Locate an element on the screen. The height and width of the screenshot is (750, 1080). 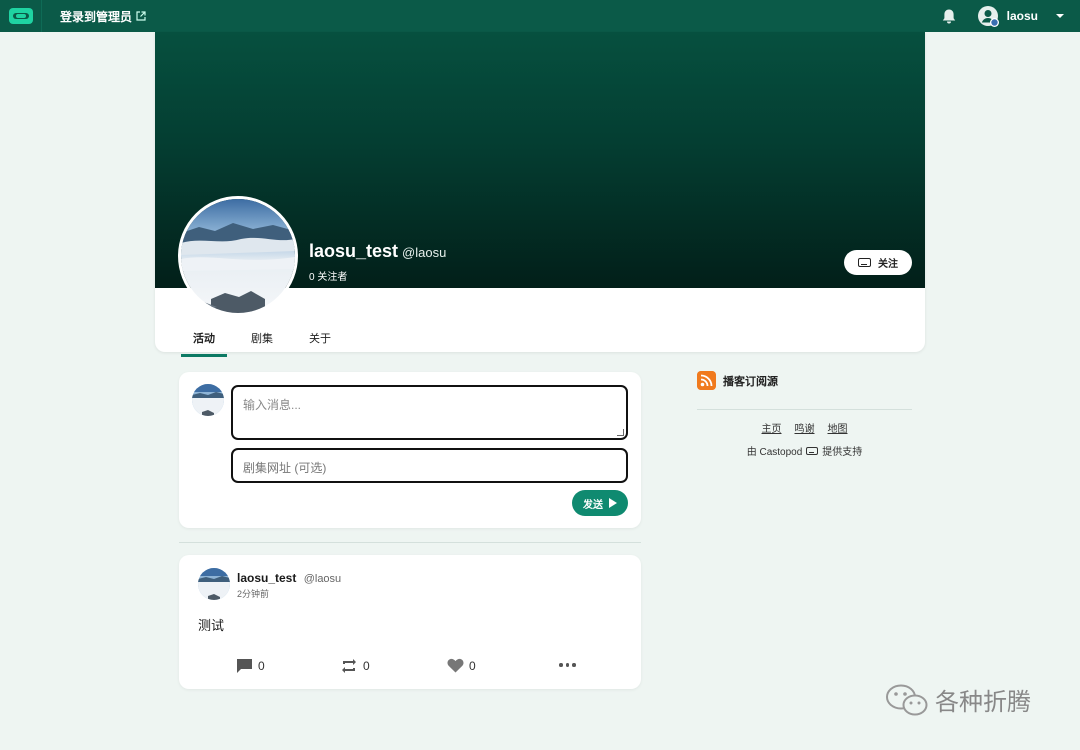
compose-avatar is located at coordinates (208, 400).